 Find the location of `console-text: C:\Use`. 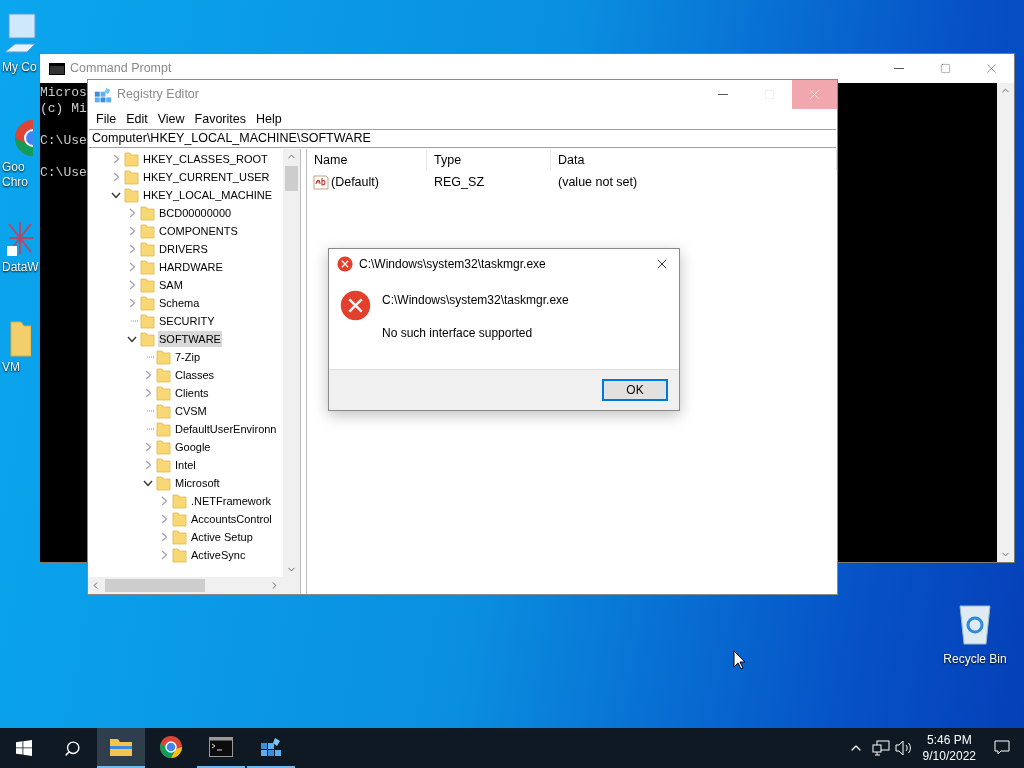

console-text: C:\Use is located at coordinates (63, 173).